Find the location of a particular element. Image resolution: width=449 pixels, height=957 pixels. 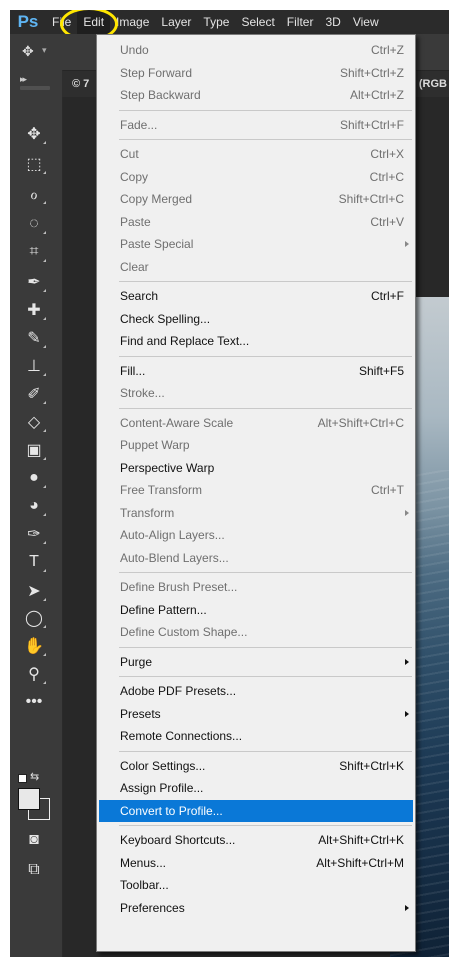

marquee-tool-icon: ⬚ is located at coordinates (34, 164).